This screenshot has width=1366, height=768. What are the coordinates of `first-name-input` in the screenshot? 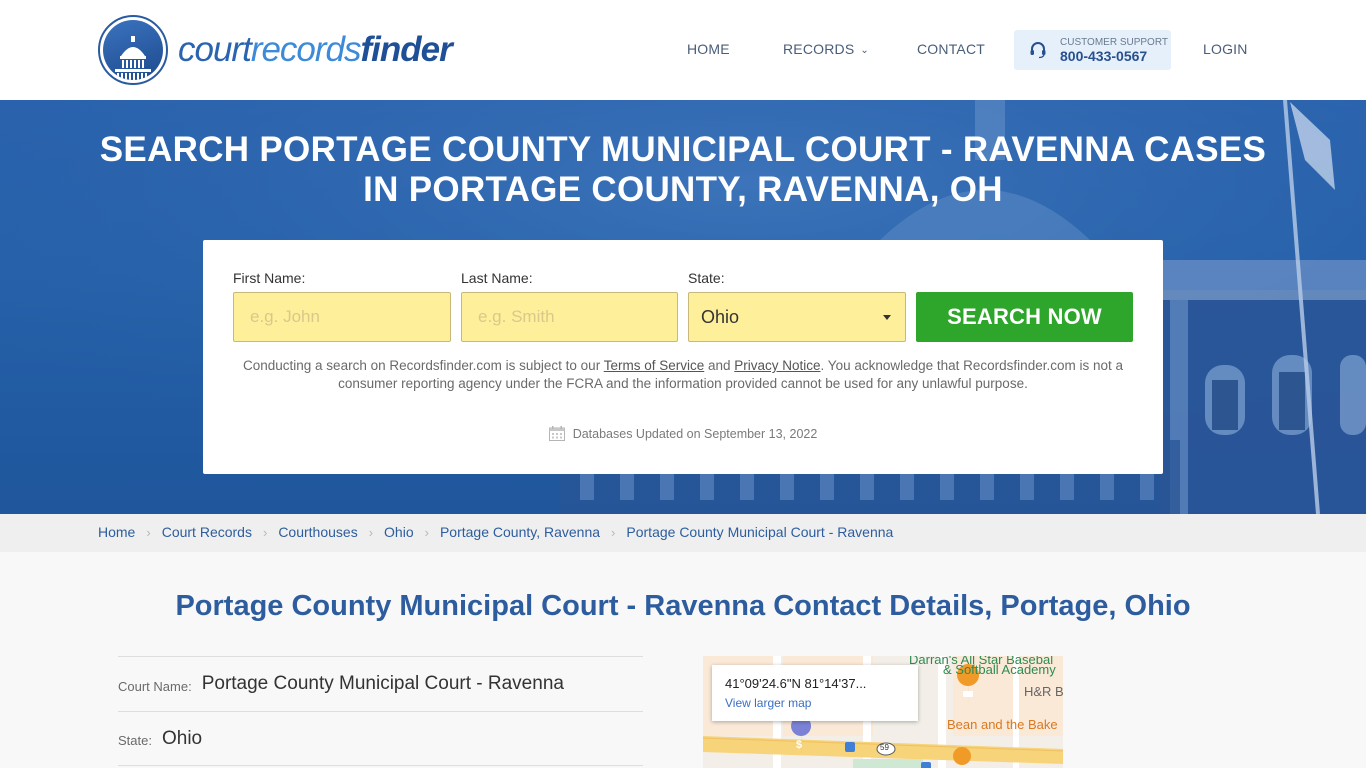 It's located at (342, 317).